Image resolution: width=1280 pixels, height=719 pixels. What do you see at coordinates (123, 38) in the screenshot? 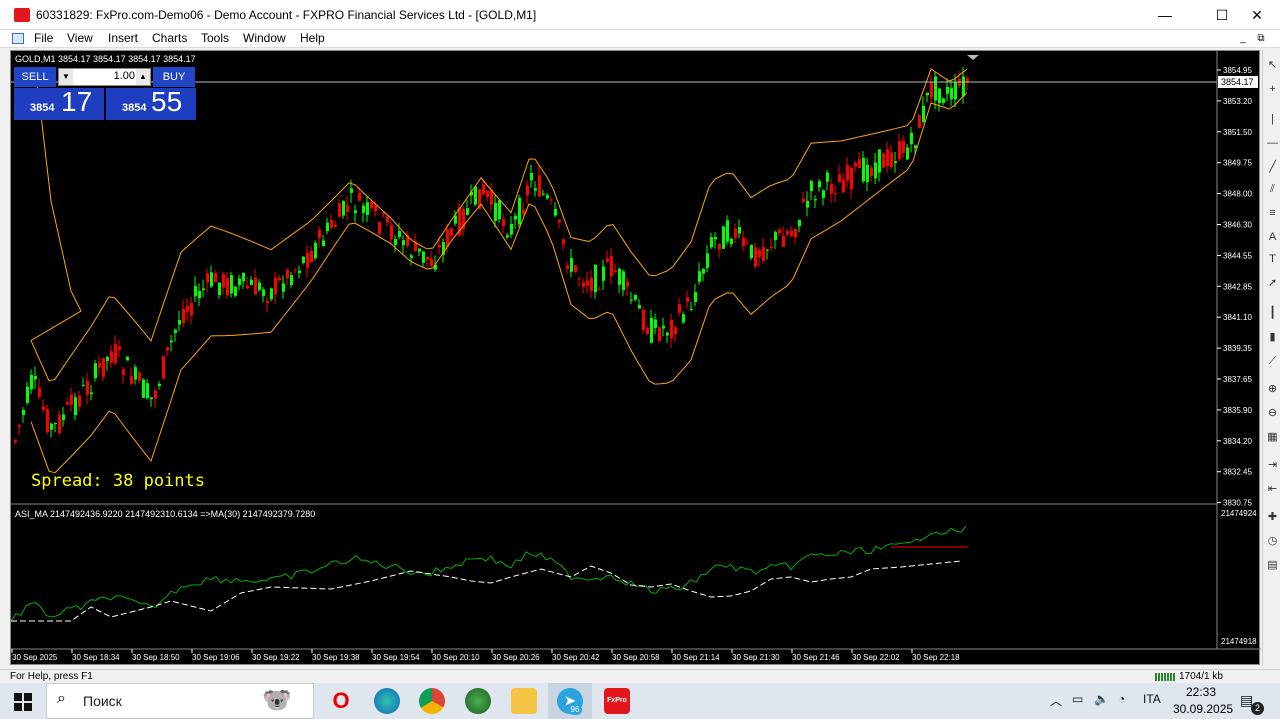
I see `menu-insert: Insert` at bounding box center [123, 38].